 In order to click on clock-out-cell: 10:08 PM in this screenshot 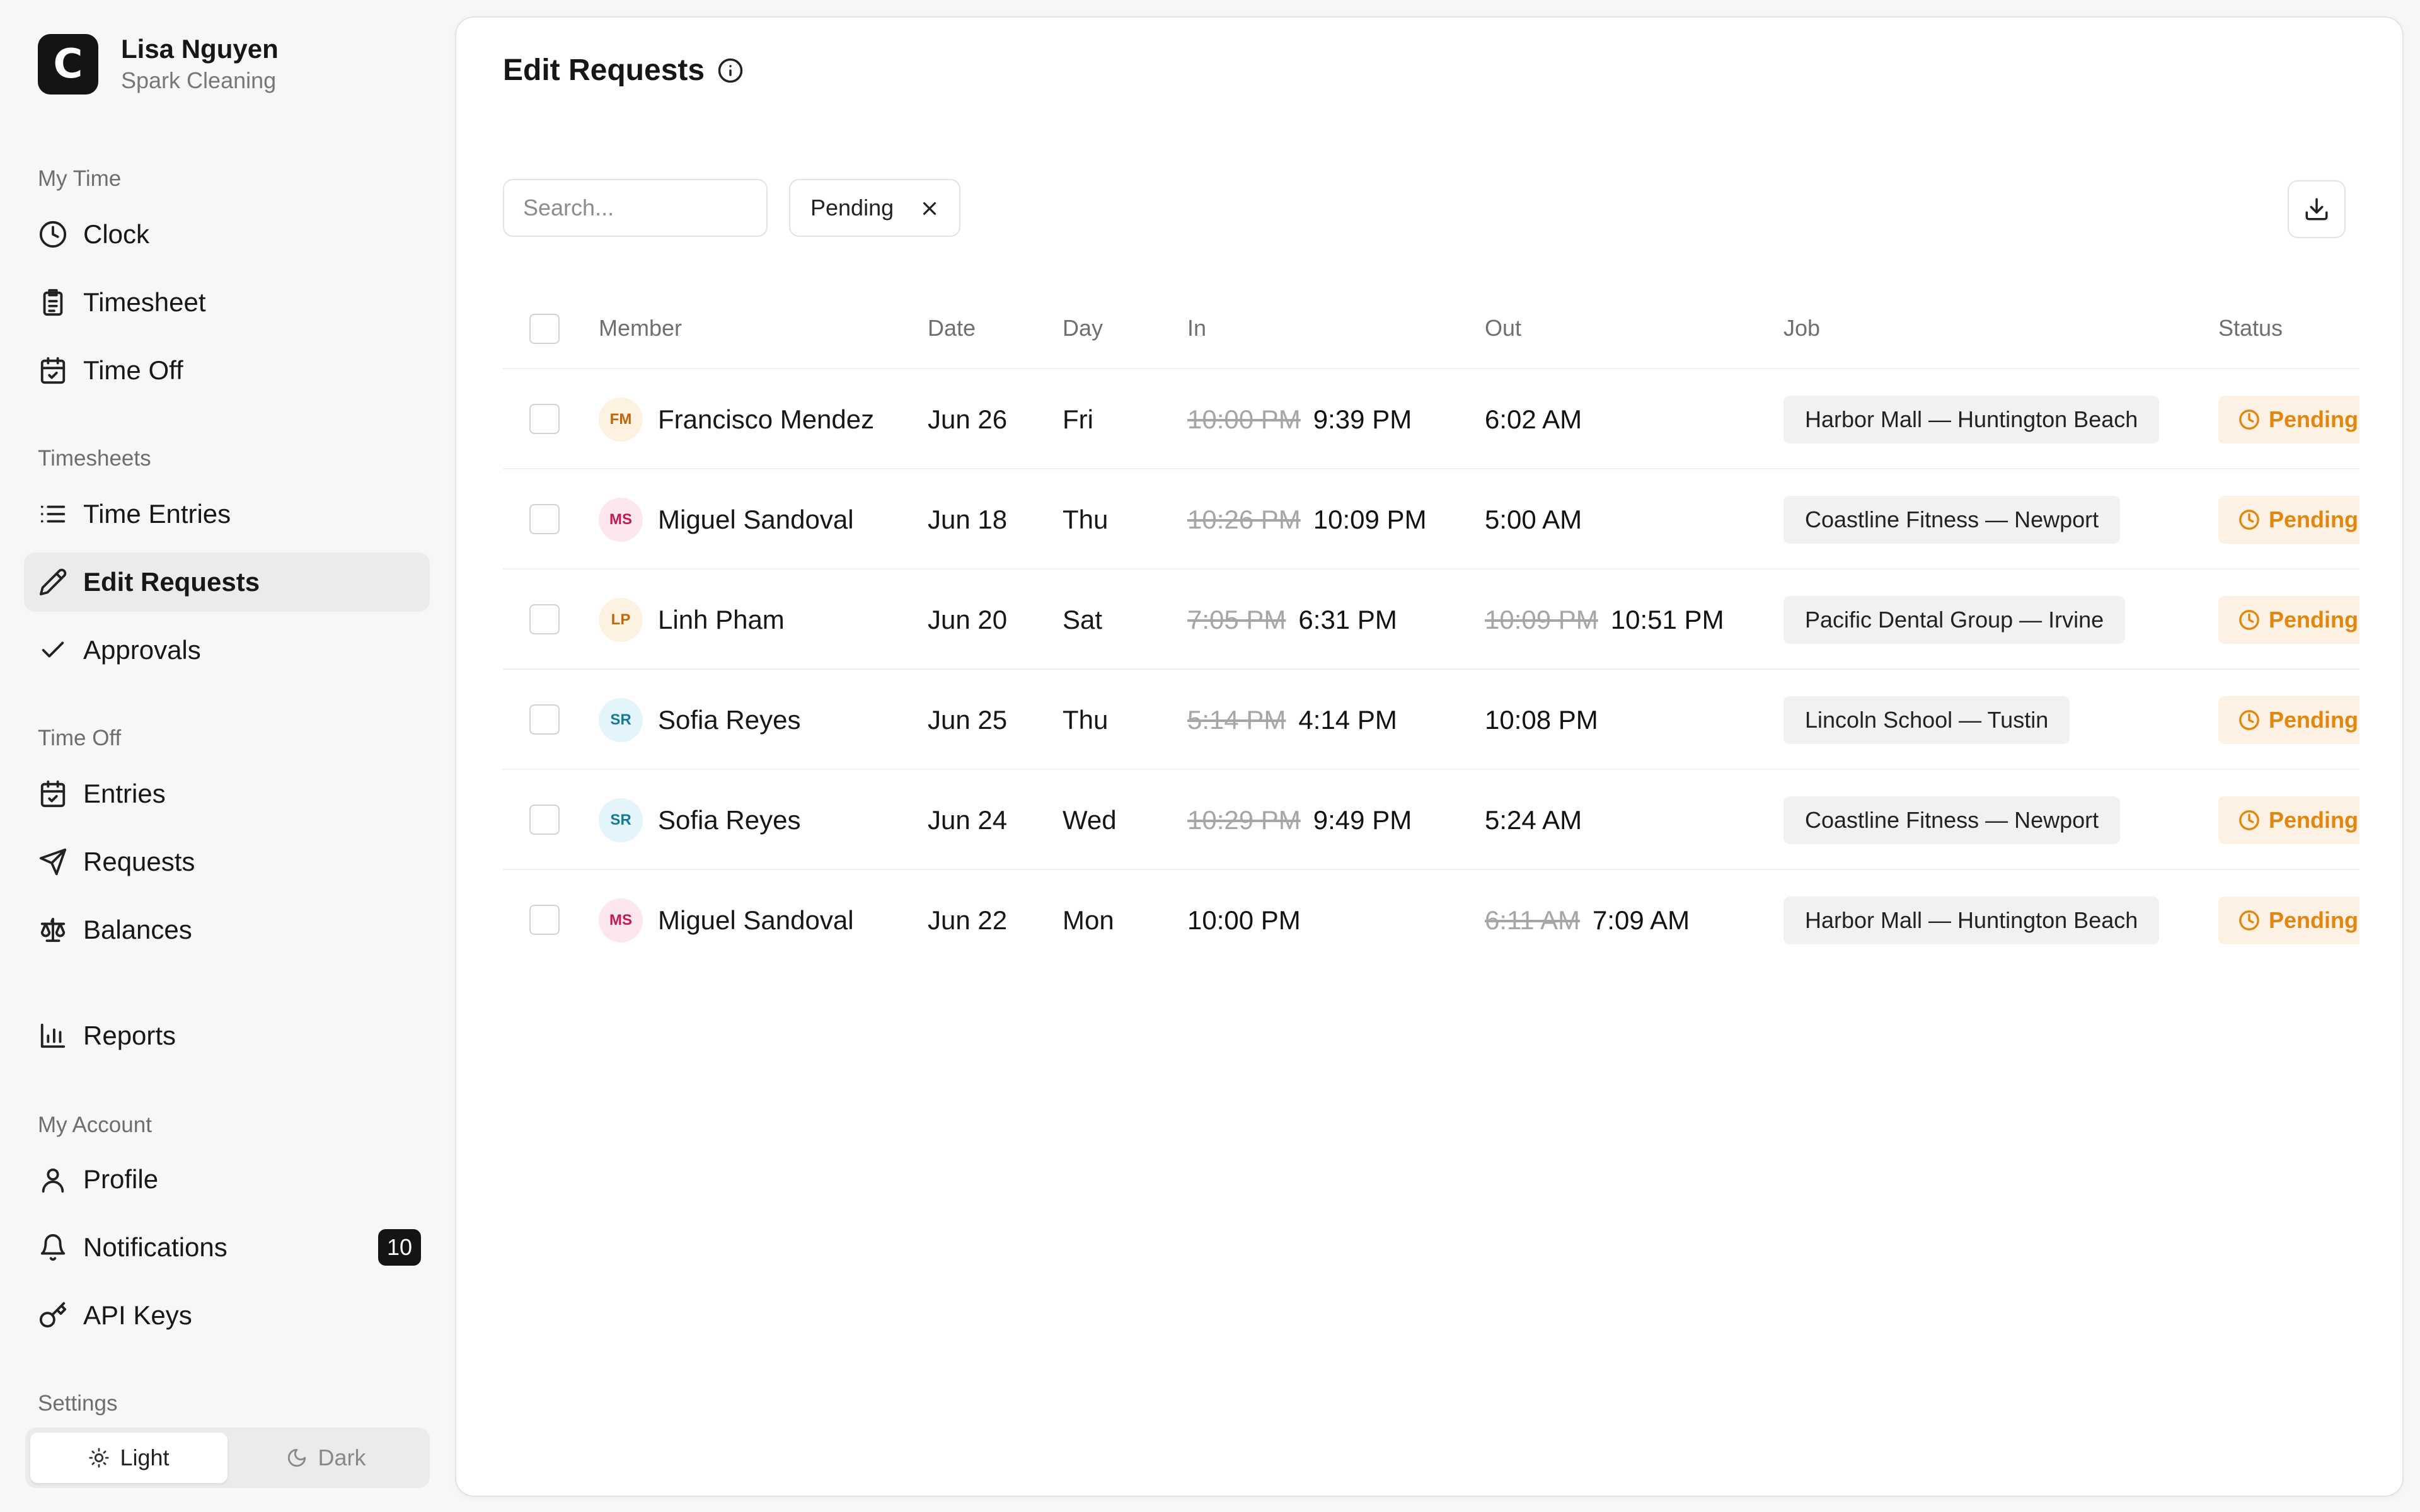, I will do `click(1541, 720)`.